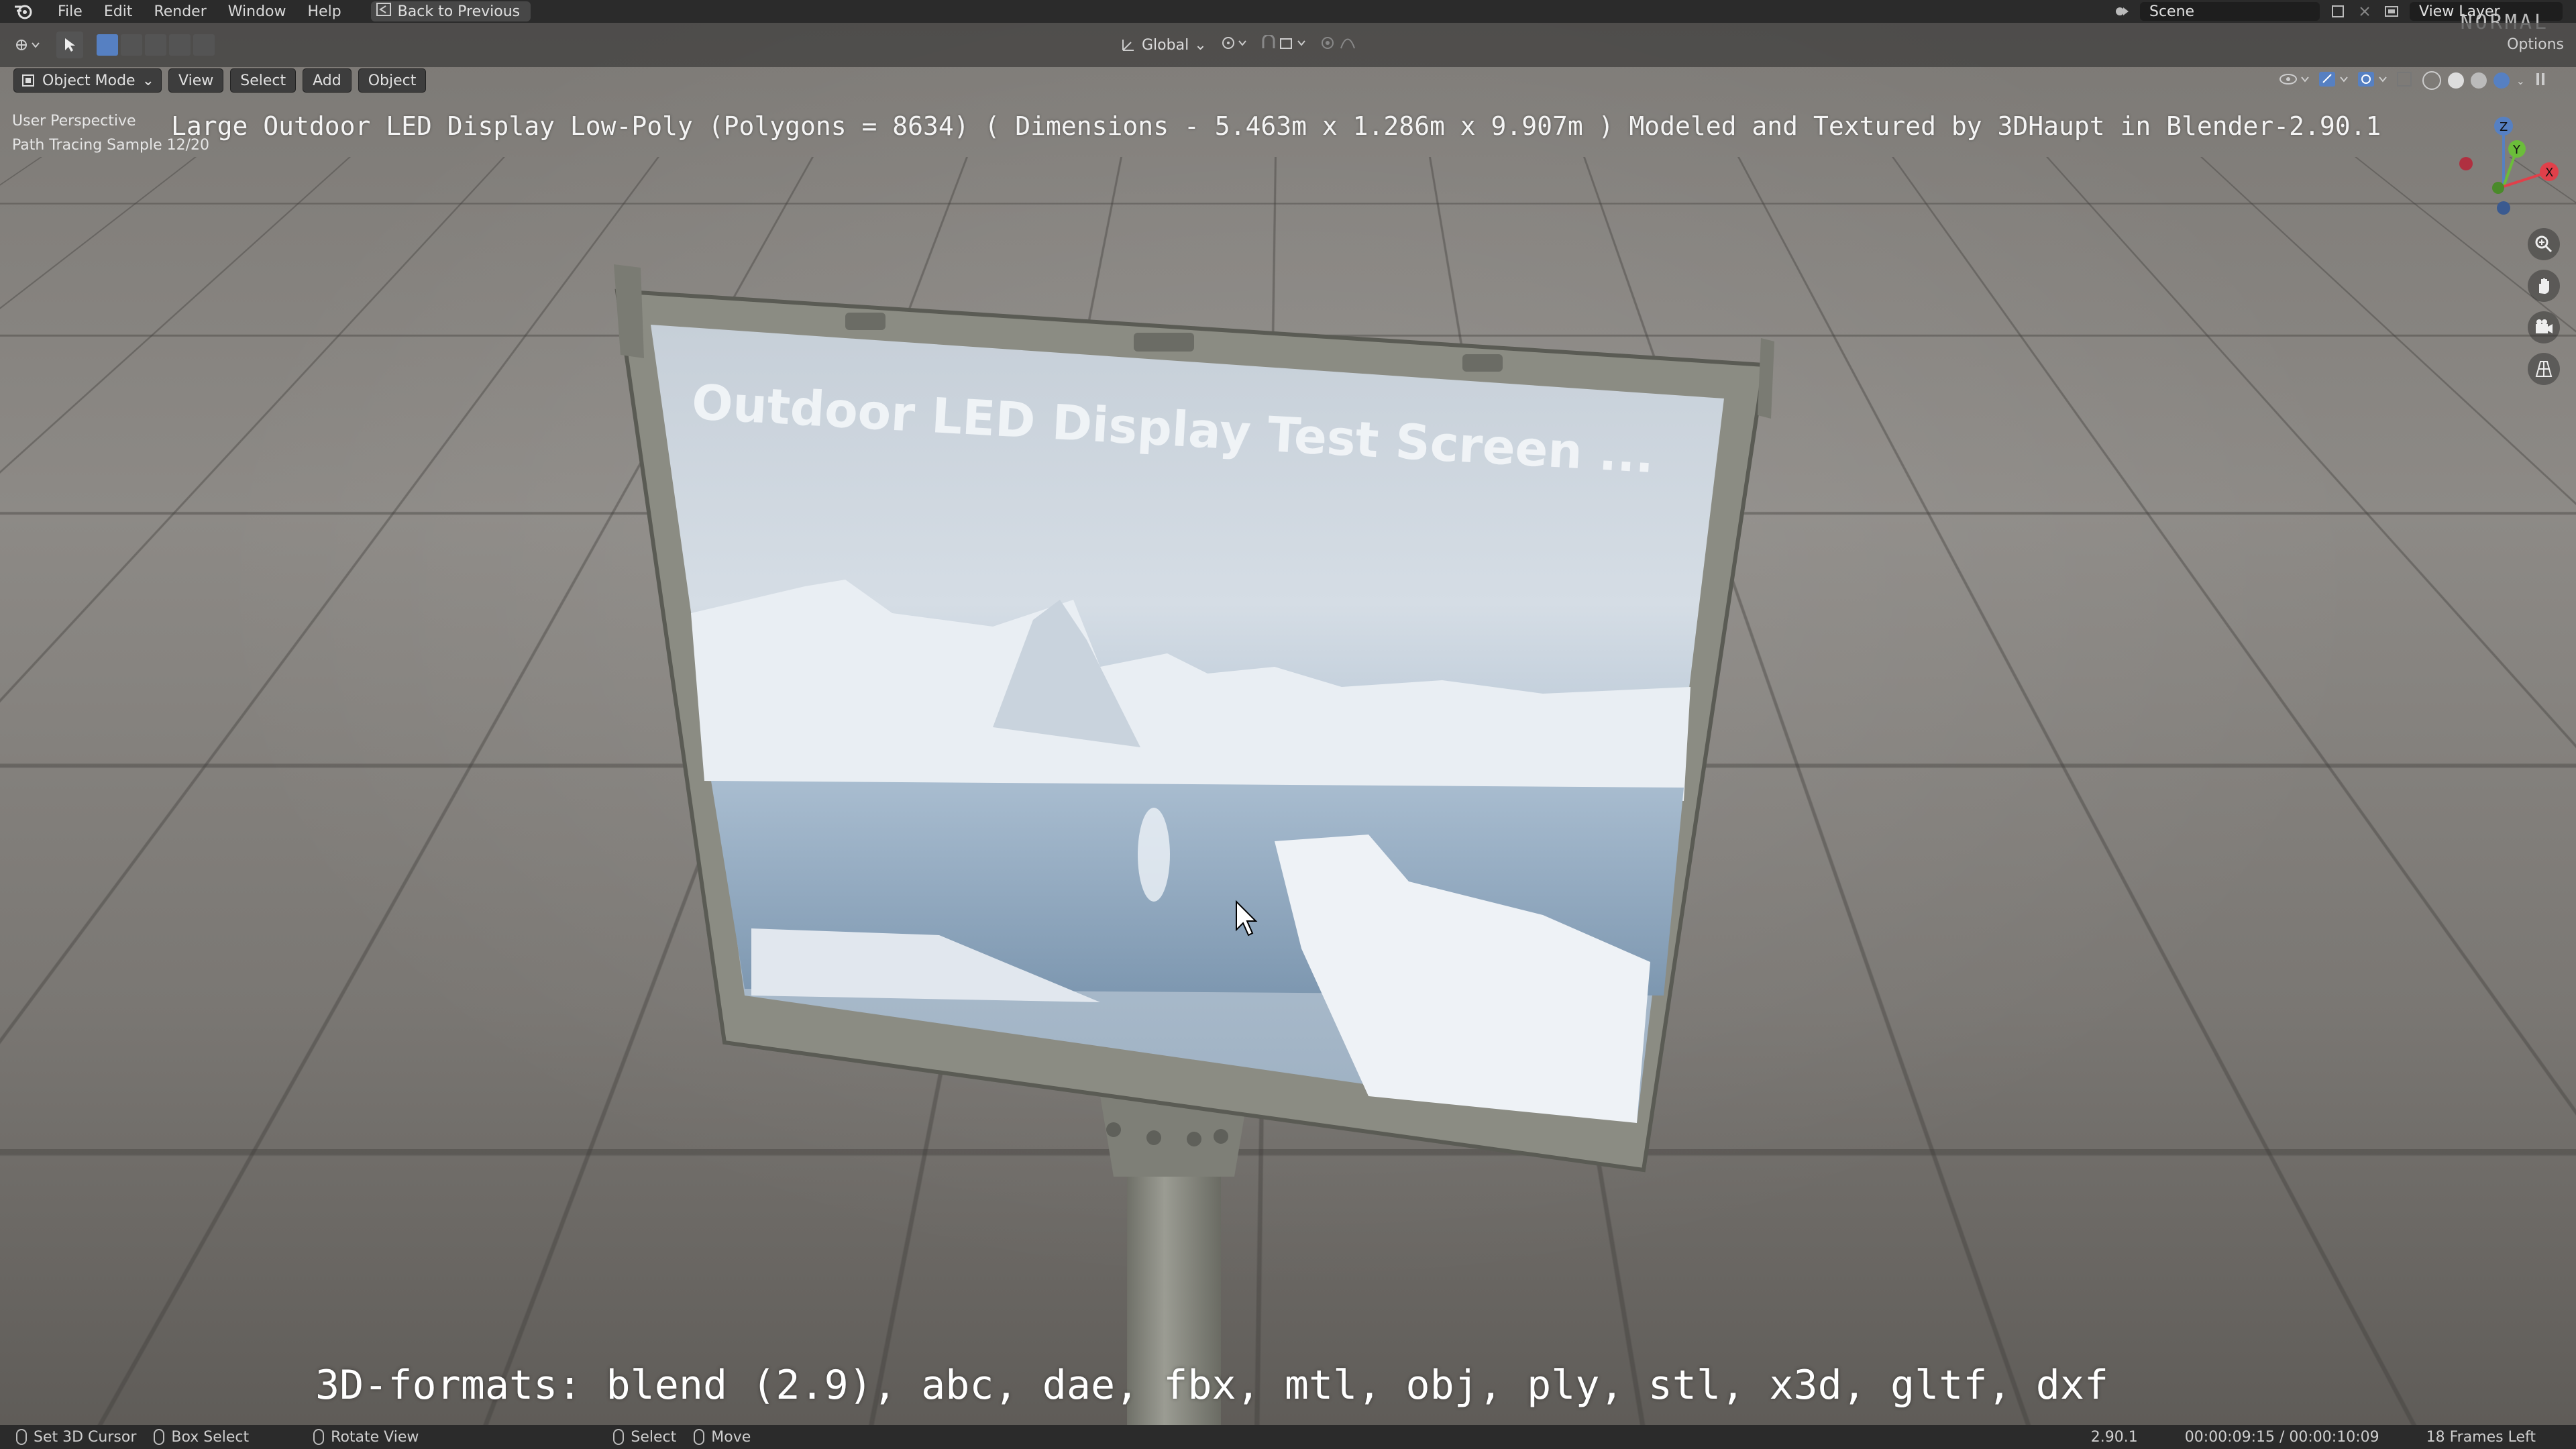  I want to click on rendered-shading-button, so click(2501, 80).